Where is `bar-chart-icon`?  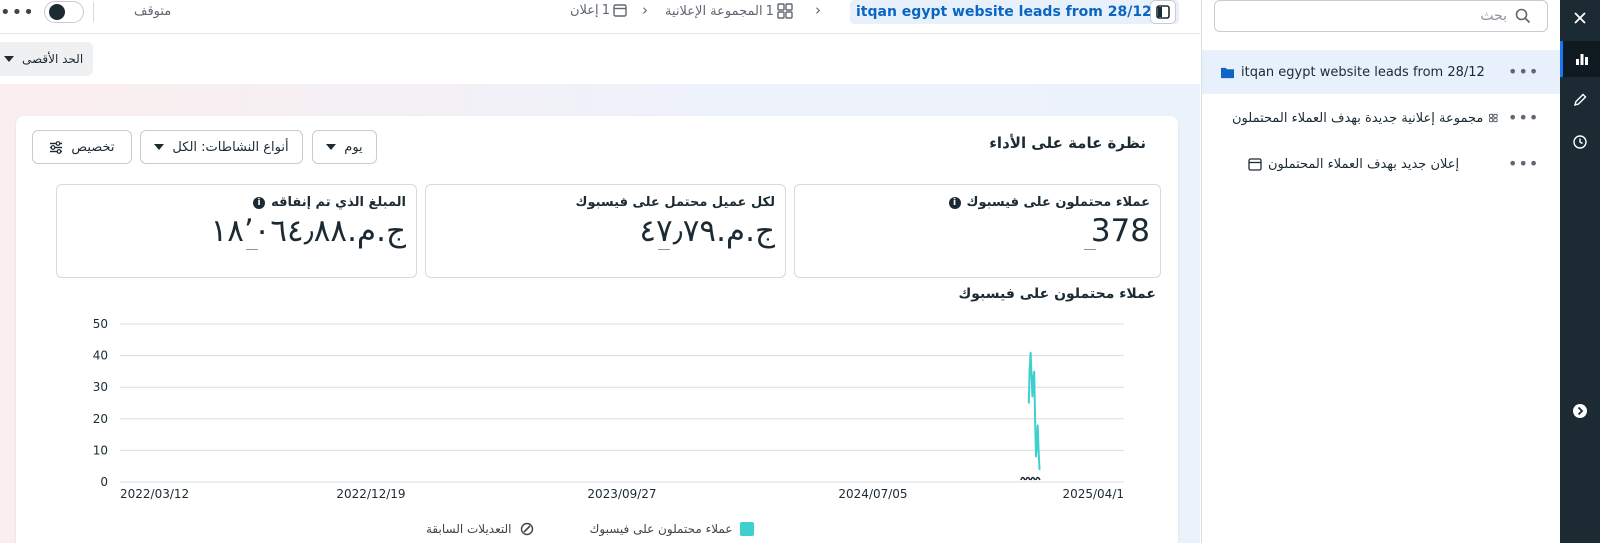
bar-chart-icon is located at coordinates (1581, 59).